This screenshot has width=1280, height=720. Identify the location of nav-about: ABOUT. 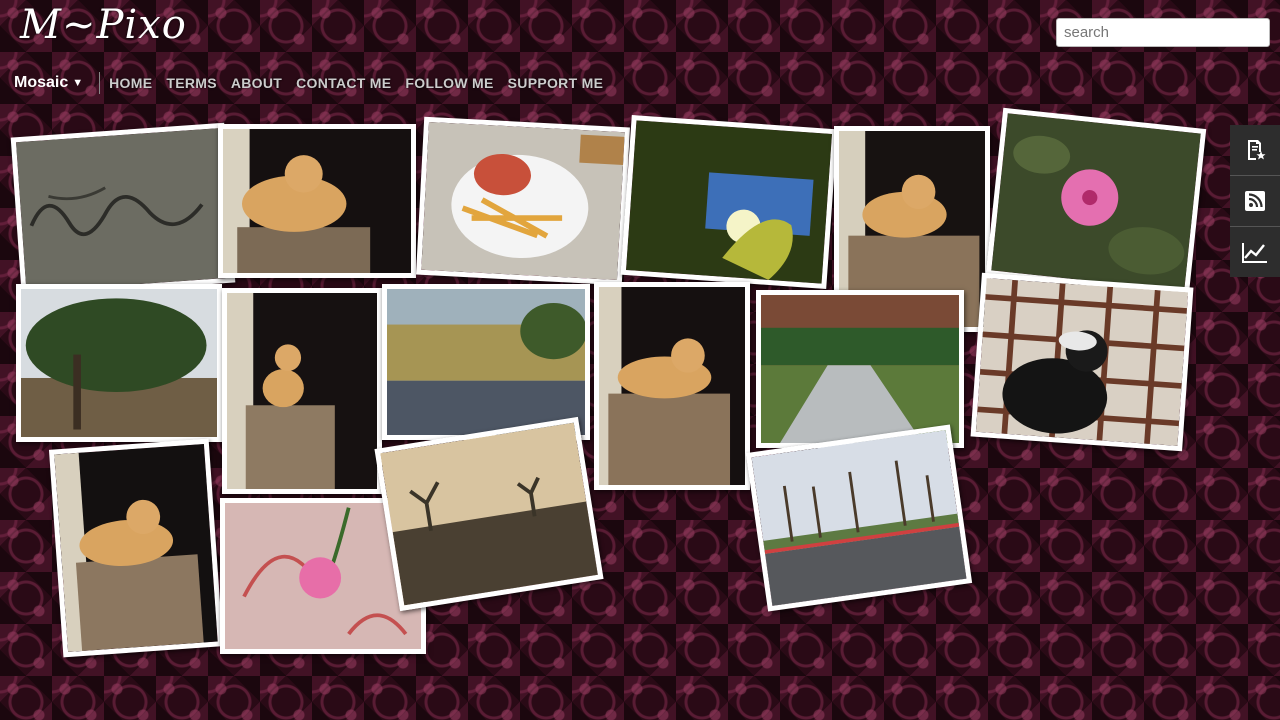
(256, 83).